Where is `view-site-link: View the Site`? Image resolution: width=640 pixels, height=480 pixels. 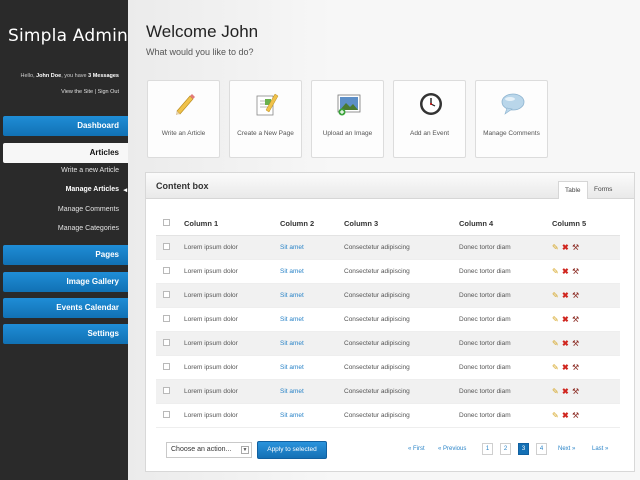
view-site-link: View the Site is located at coordinates (77, 92).